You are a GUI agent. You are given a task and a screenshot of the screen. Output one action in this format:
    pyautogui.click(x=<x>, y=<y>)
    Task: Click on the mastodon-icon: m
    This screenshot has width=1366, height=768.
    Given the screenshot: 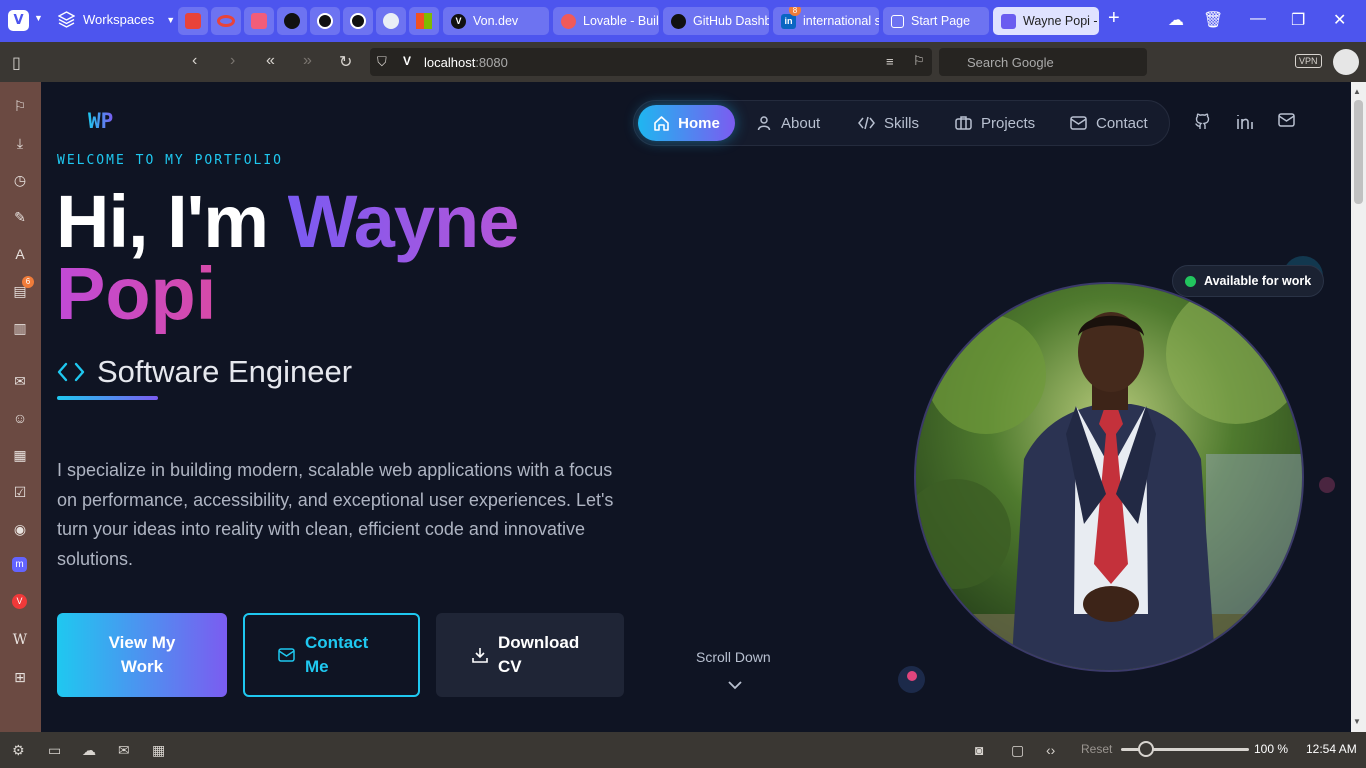 What is the action you would take?
    pyautogui.click(x=19, y=564)
    